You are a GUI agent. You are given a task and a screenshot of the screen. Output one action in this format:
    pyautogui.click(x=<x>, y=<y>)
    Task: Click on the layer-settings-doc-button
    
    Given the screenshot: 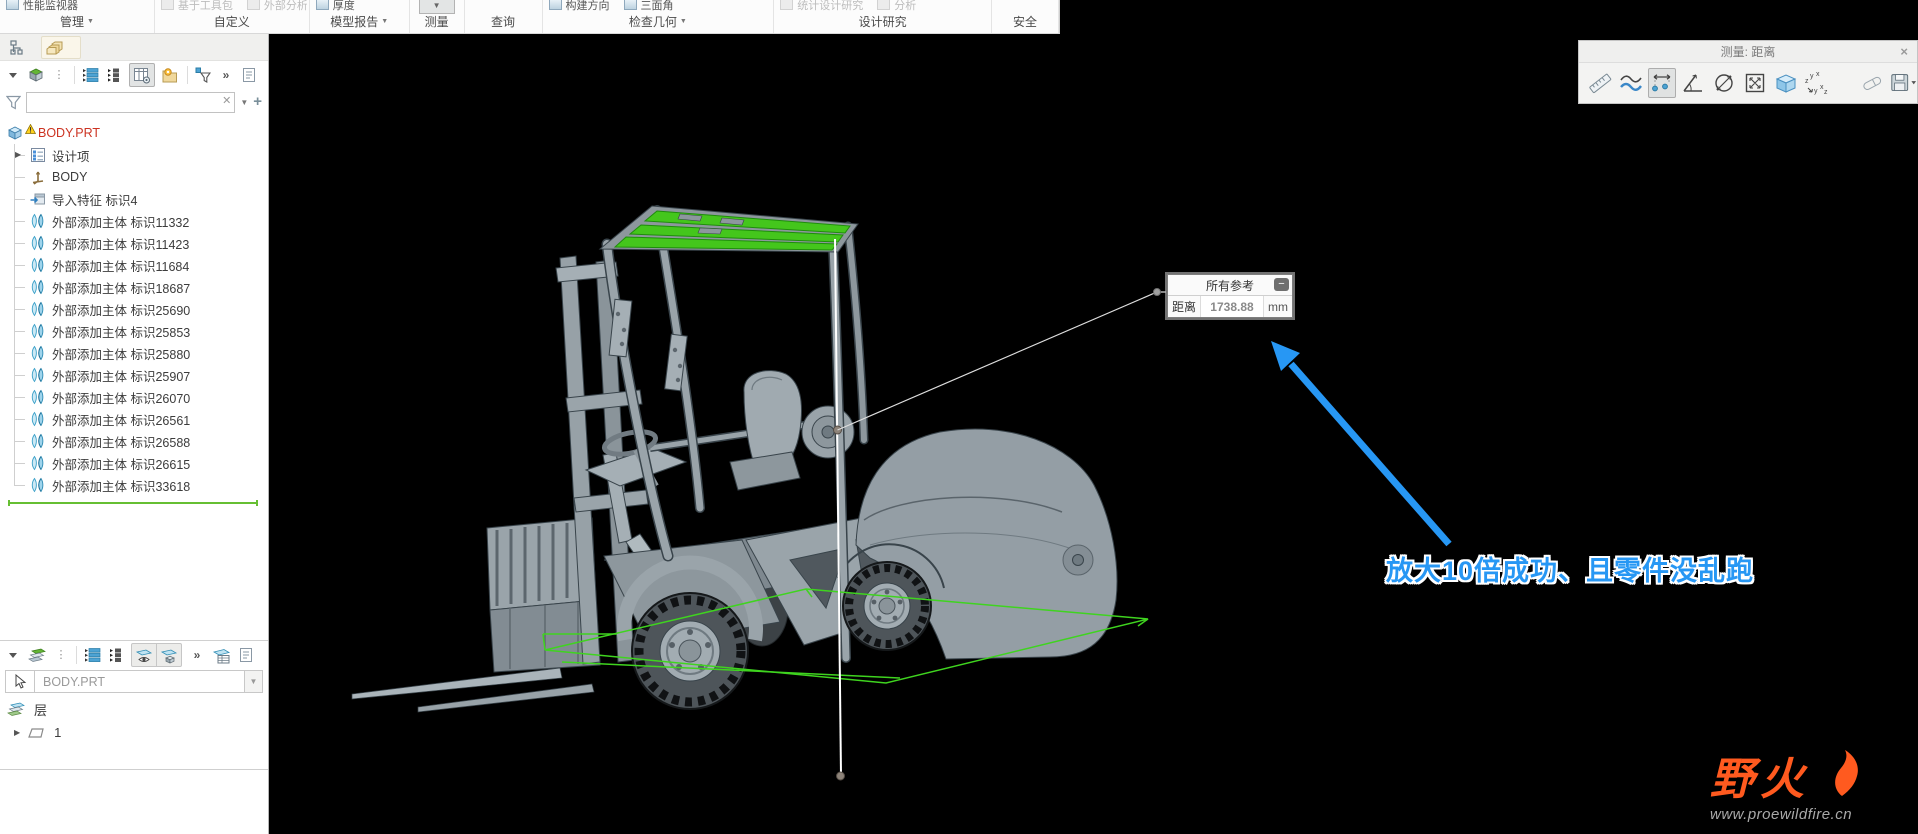 What is the action you would take?
    pyautogui.click(x=246, y=655)
    